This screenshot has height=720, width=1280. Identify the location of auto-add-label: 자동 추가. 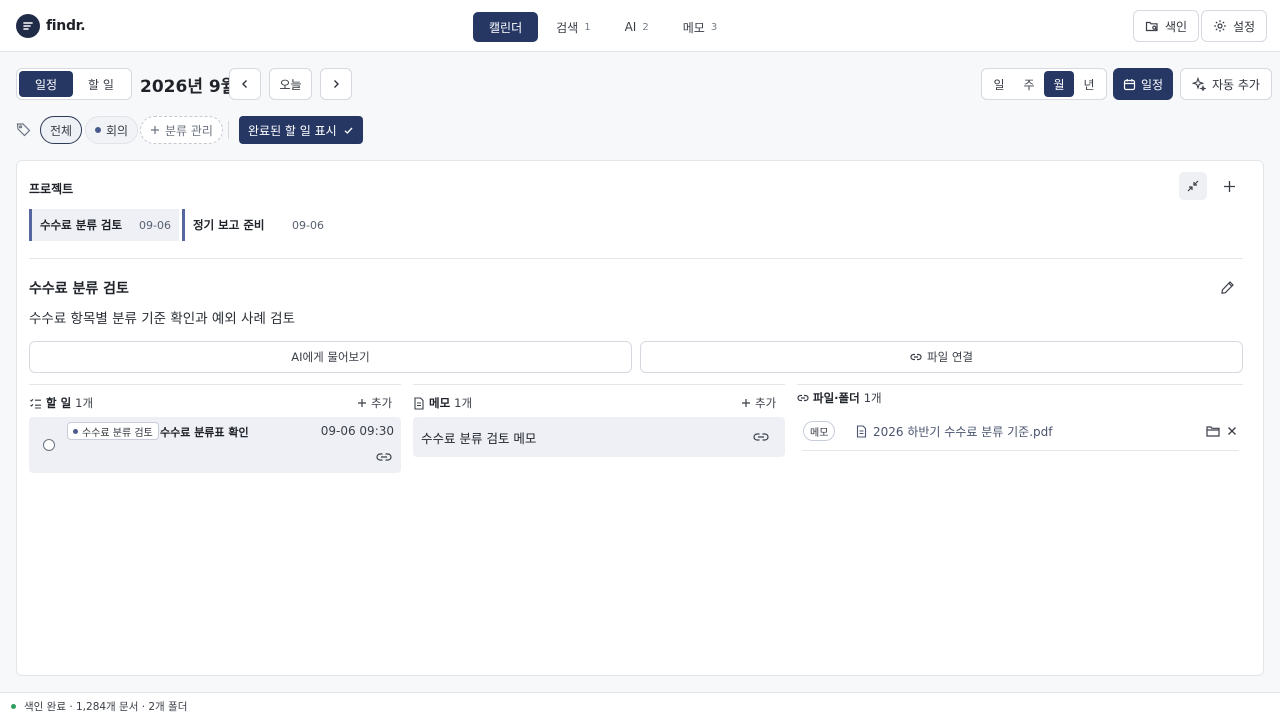
(1236, 84).